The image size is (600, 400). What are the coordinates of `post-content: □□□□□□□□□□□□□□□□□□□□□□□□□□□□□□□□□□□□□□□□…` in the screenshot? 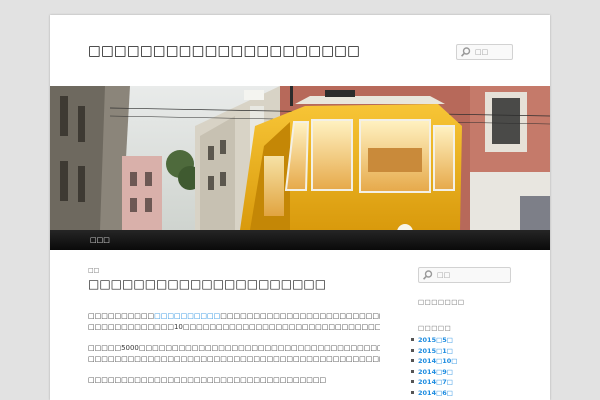 It's located at (234, 353).